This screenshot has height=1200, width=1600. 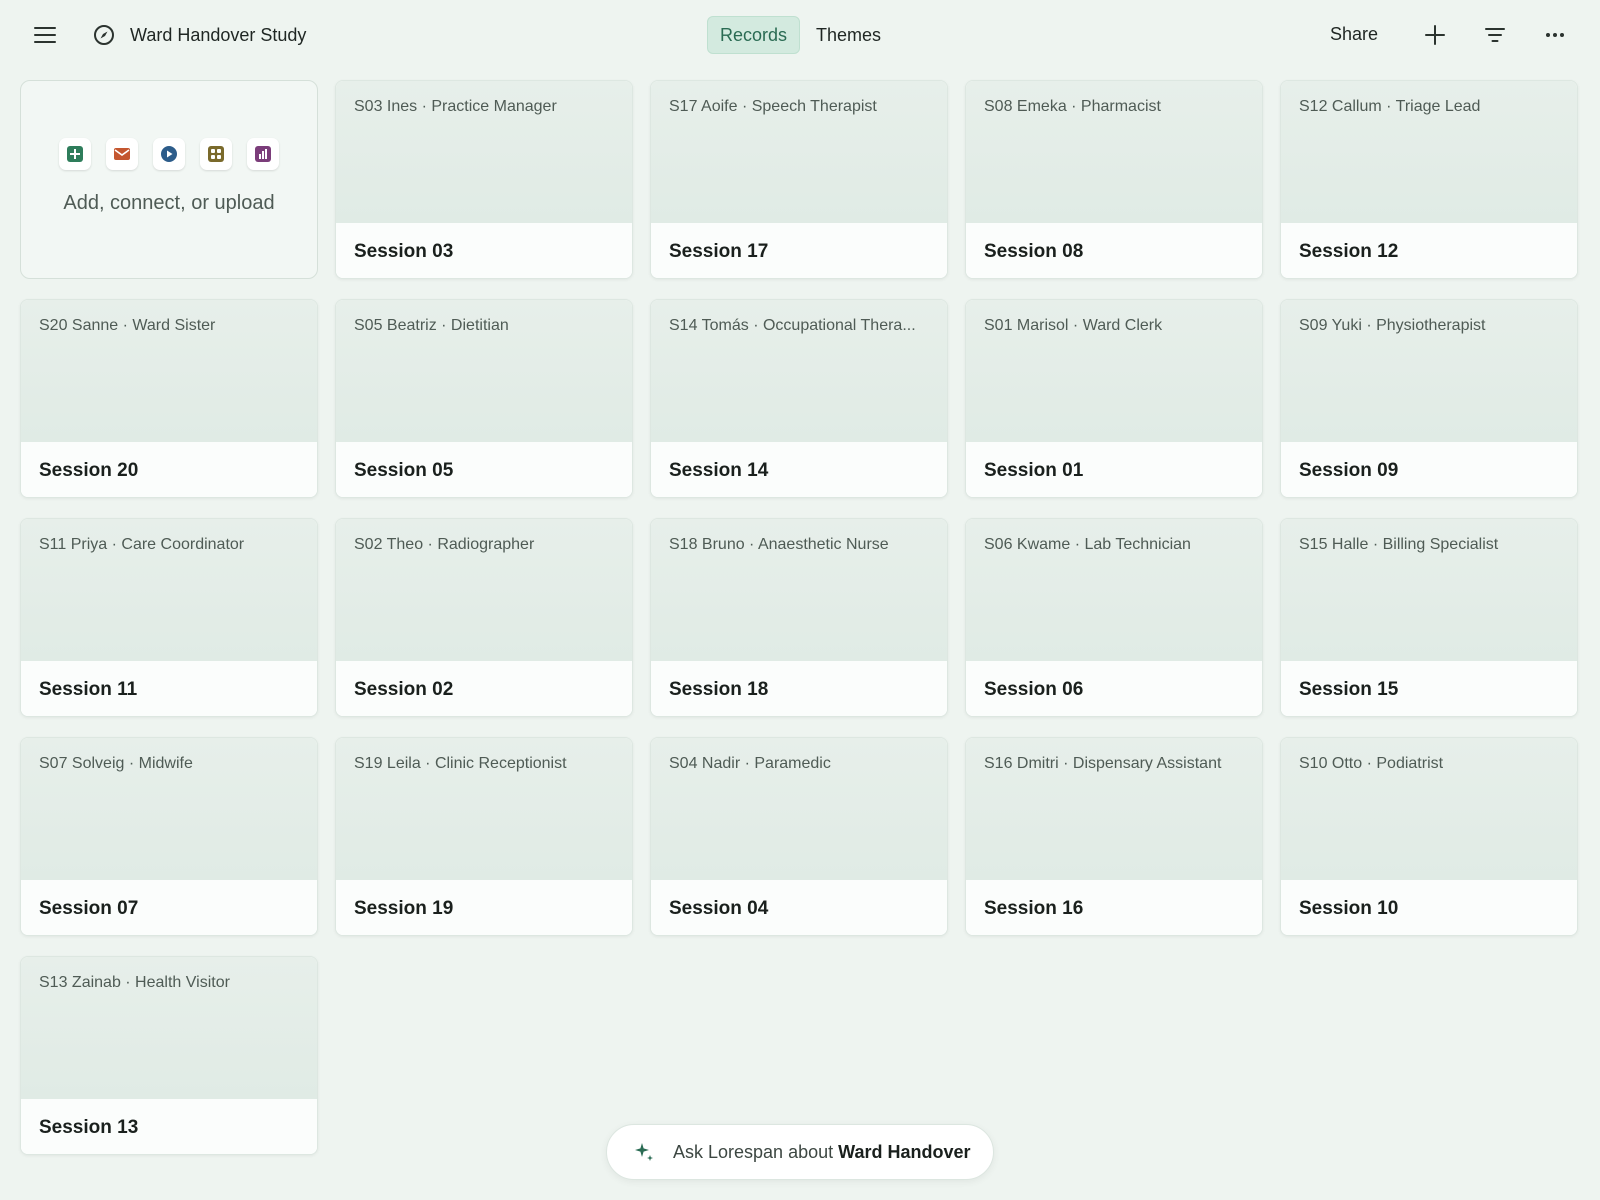 I want to click on record-participant-label: S05 Beatriz · Dietitian, so click(x=484, y=371).